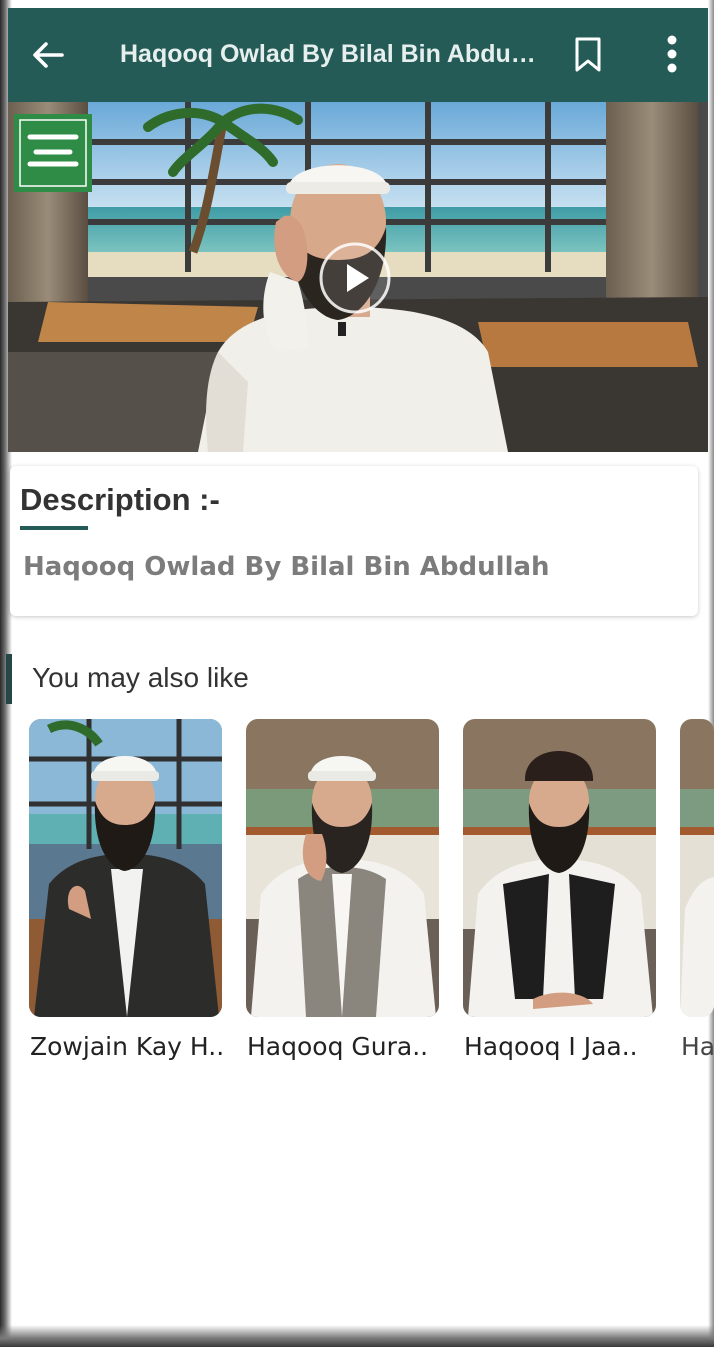 The image size is (714, 1347). What do you see at coordinates (120, 499) in the screenshot?
I see `description-heading: Description :-` at bounding box center [120, 499].